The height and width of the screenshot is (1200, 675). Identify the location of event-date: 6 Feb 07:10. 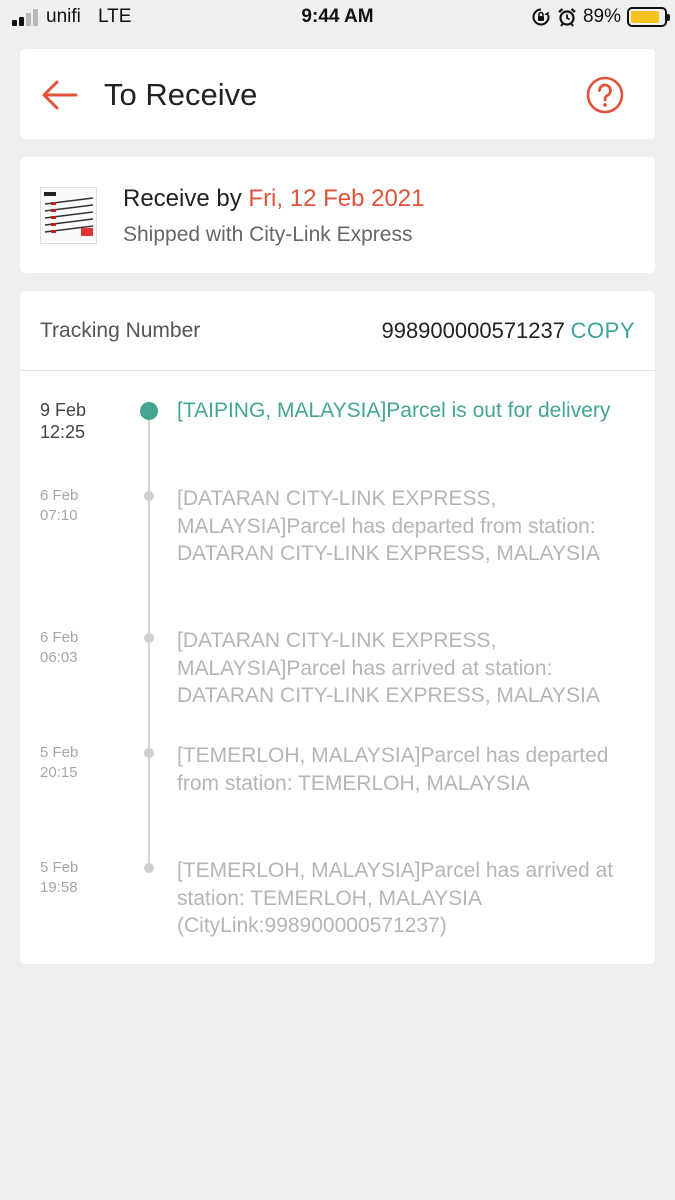
(59, 506).